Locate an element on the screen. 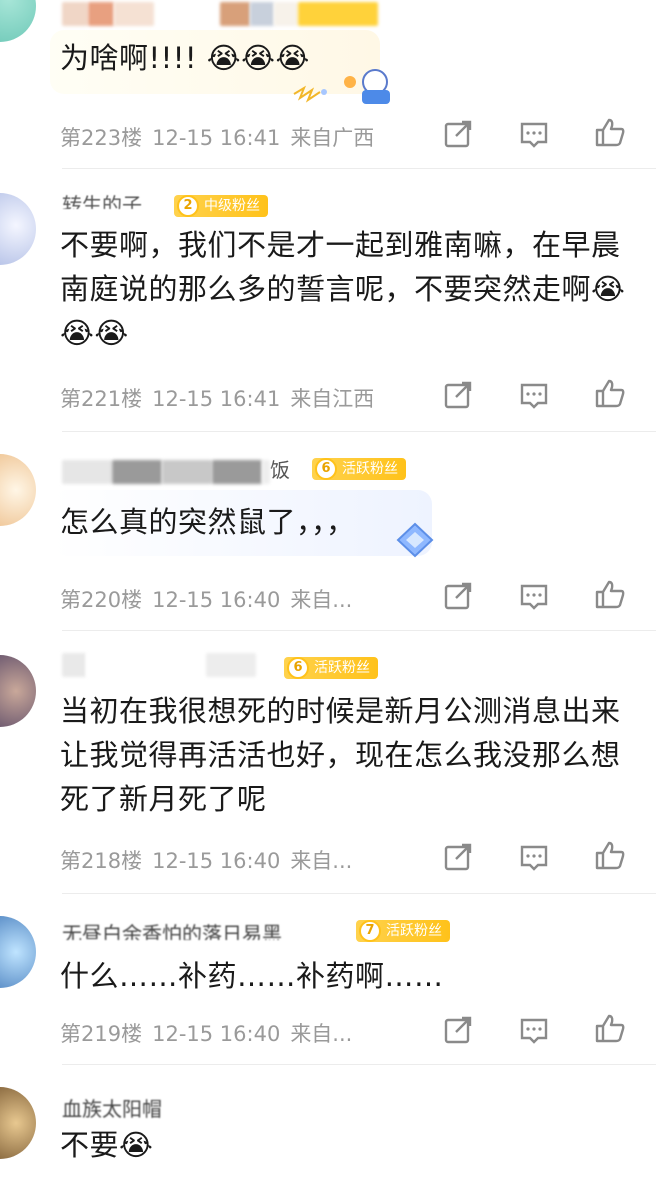 The image size is (656, 1186). post-location: 来自广西 is located at coordinates (332, 138).